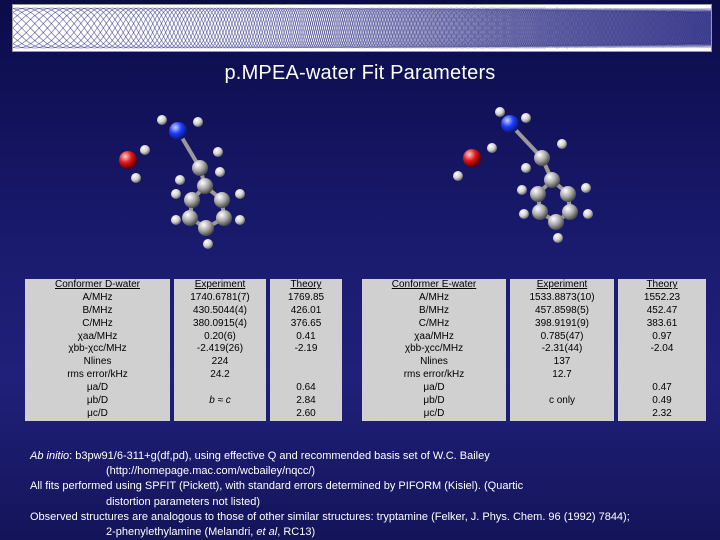  I want to click on theory-cell: -2.04, so click(662, 349).